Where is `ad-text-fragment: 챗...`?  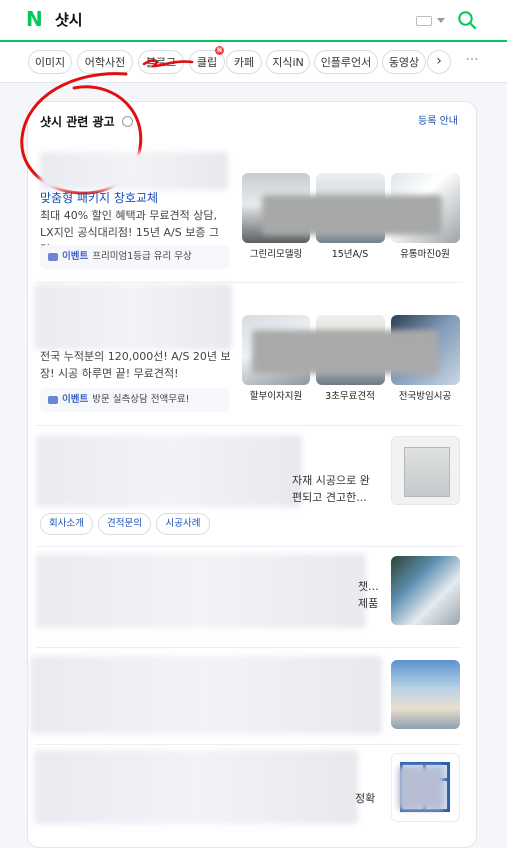 ad-text-fragment: 챗... is located at coordinates (368, 586).